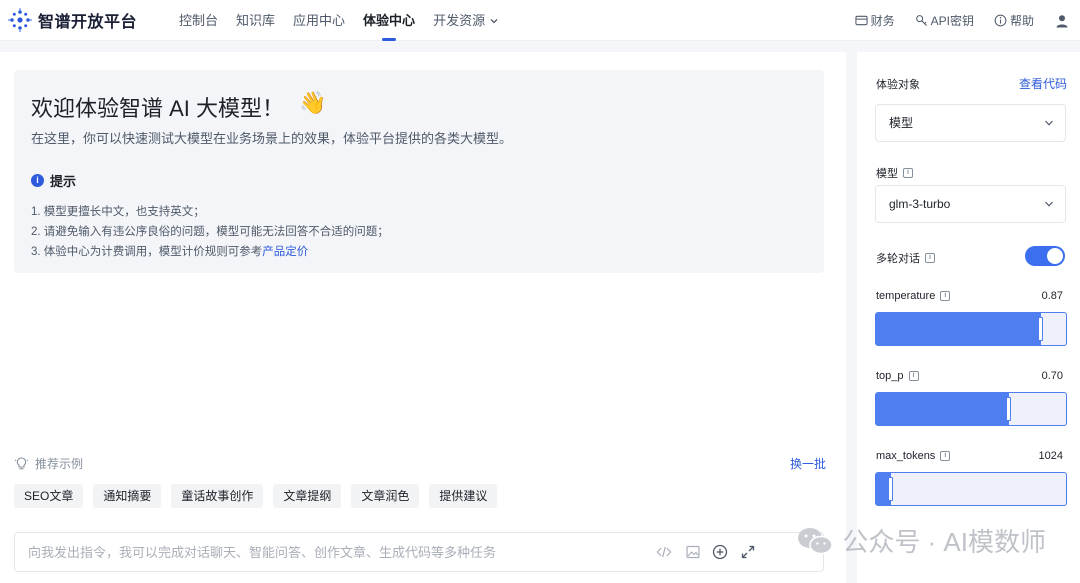 This screenshot has height=583, width=1080. What do you see at coordinates (970, 123) in the screenshot?
I see `target-select: 模型` at bounding box center [970, 123].